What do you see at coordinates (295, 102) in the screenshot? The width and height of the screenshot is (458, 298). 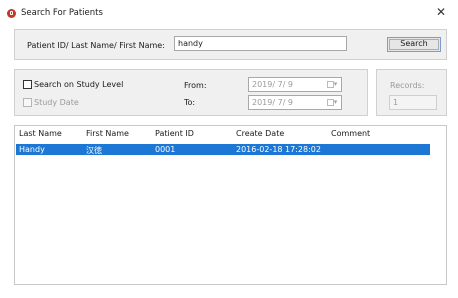 I see `to-date-picker: 2019/ 7/ 9 ▾` at bounding box center [295, 102].